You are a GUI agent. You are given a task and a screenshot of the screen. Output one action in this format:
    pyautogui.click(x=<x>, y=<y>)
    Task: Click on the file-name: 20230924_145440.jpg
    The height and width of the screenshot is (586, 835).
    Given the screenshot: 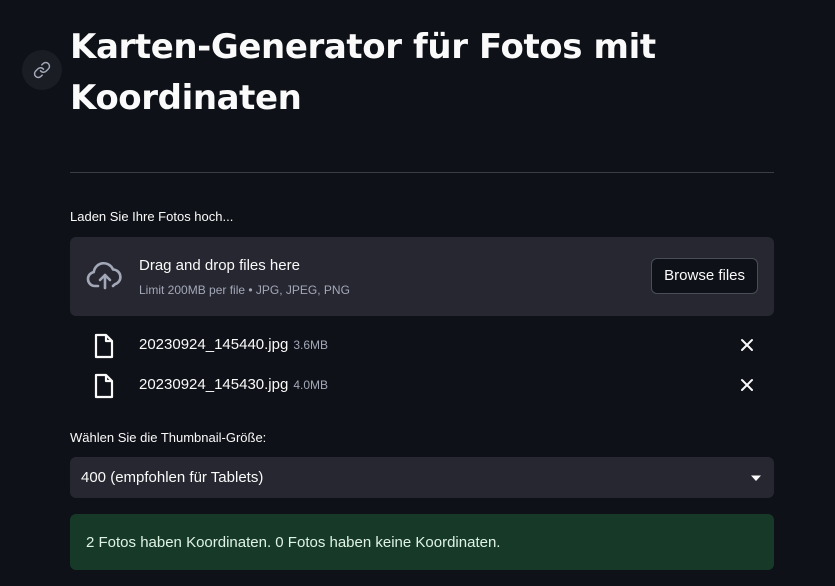 What is the action you would take?
    pyautogui.click(x=214, y=344)
    